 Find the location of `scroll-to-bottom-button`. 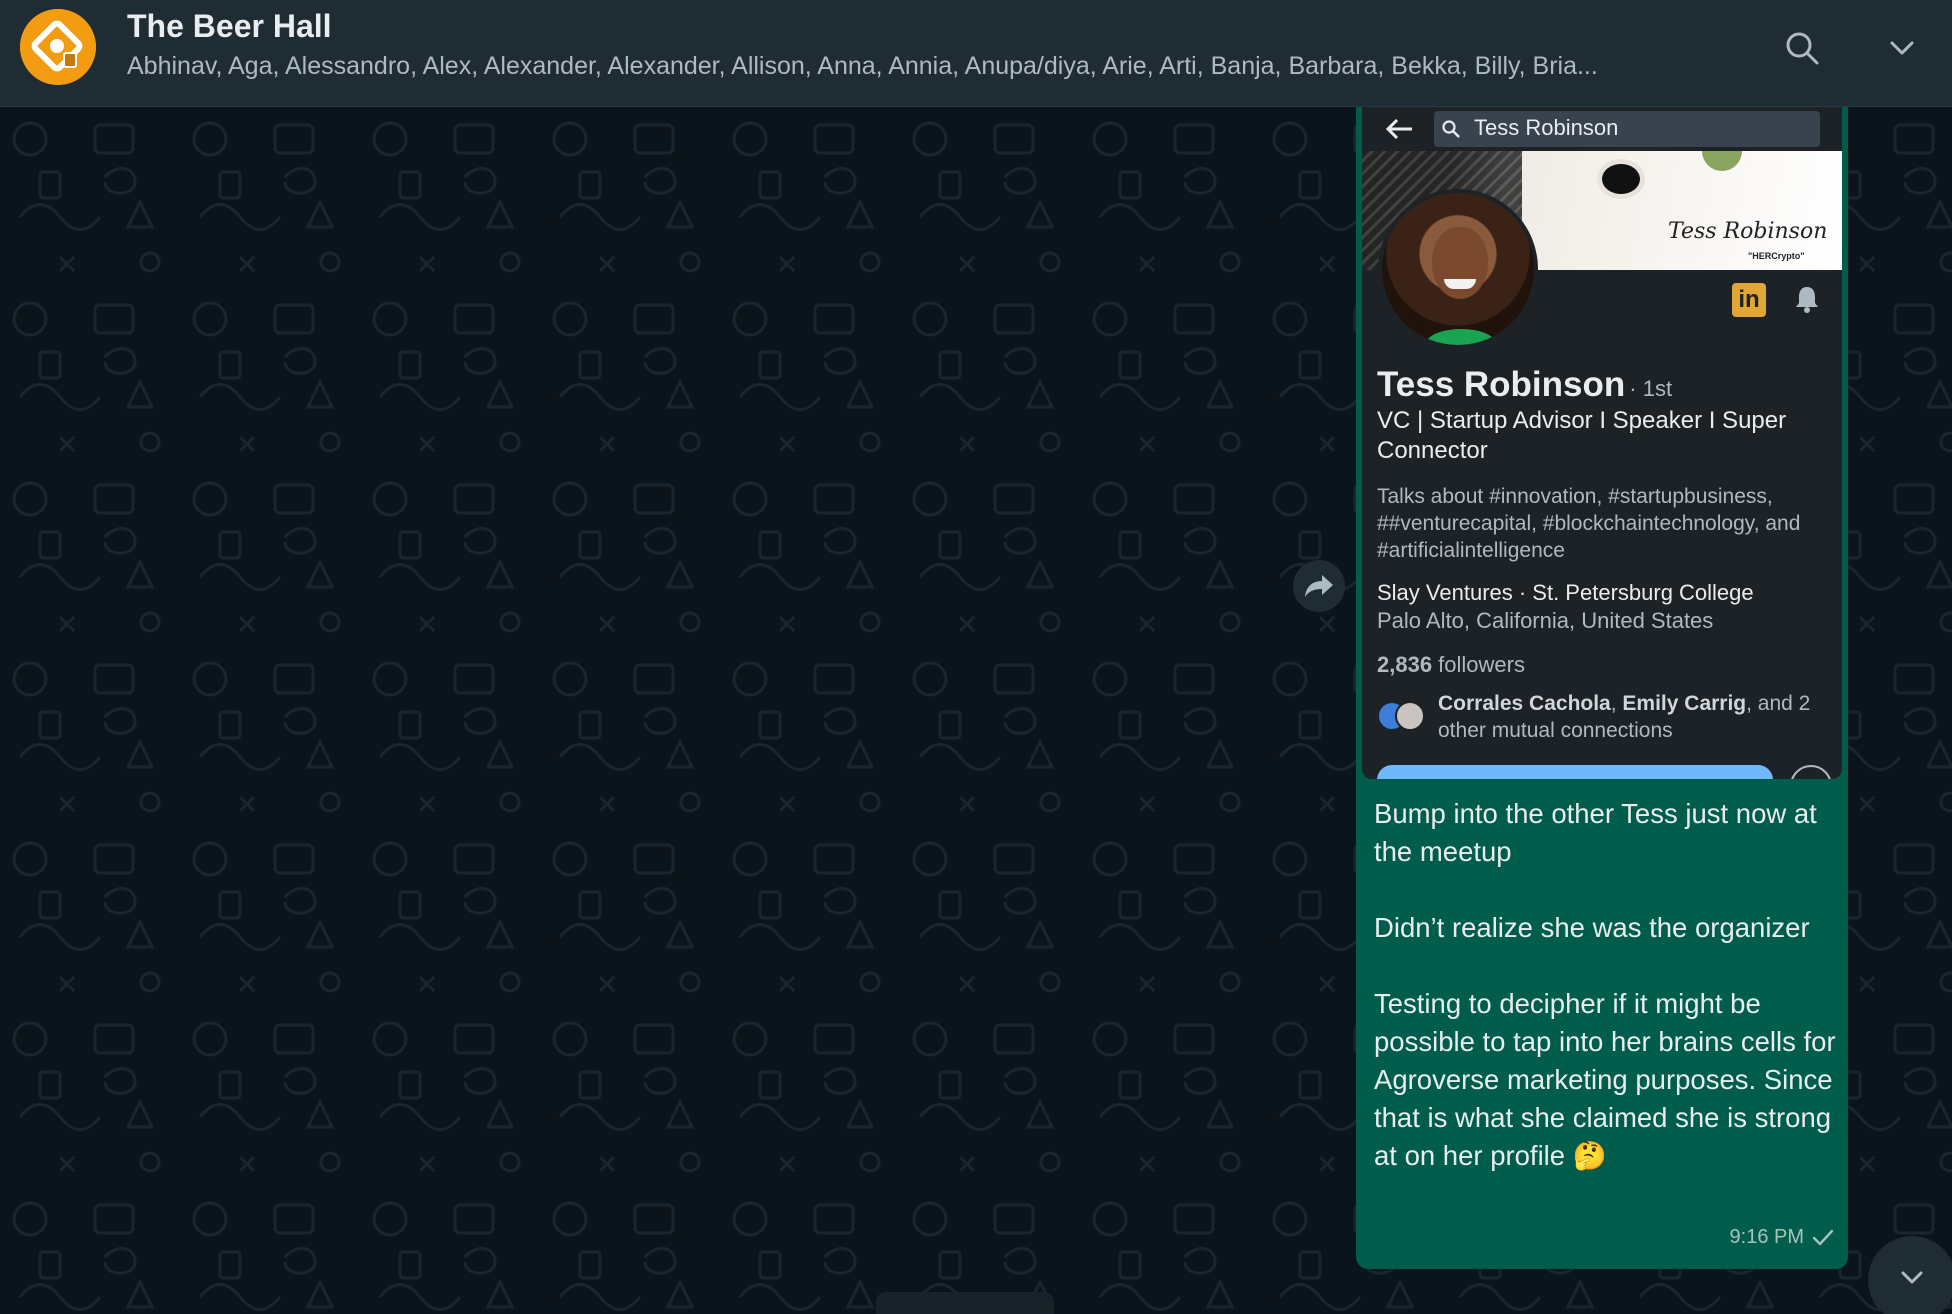

scroll-to-bottom-button is located at coordinates (1910, 1275).